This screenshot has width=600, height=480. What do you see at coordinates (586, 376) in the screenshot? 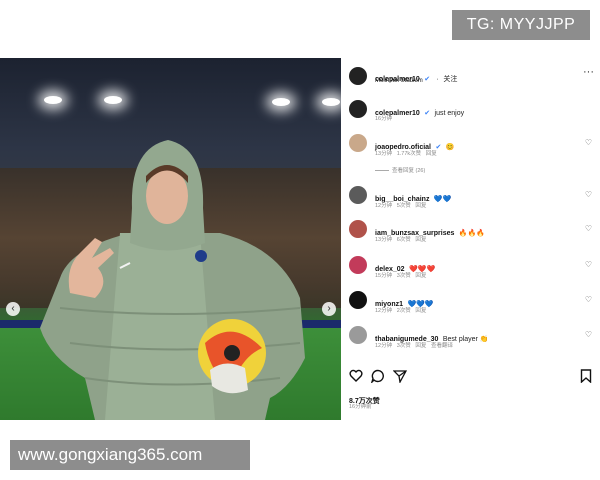
I see `bookmark-icon` at bounding box center [586, 376].